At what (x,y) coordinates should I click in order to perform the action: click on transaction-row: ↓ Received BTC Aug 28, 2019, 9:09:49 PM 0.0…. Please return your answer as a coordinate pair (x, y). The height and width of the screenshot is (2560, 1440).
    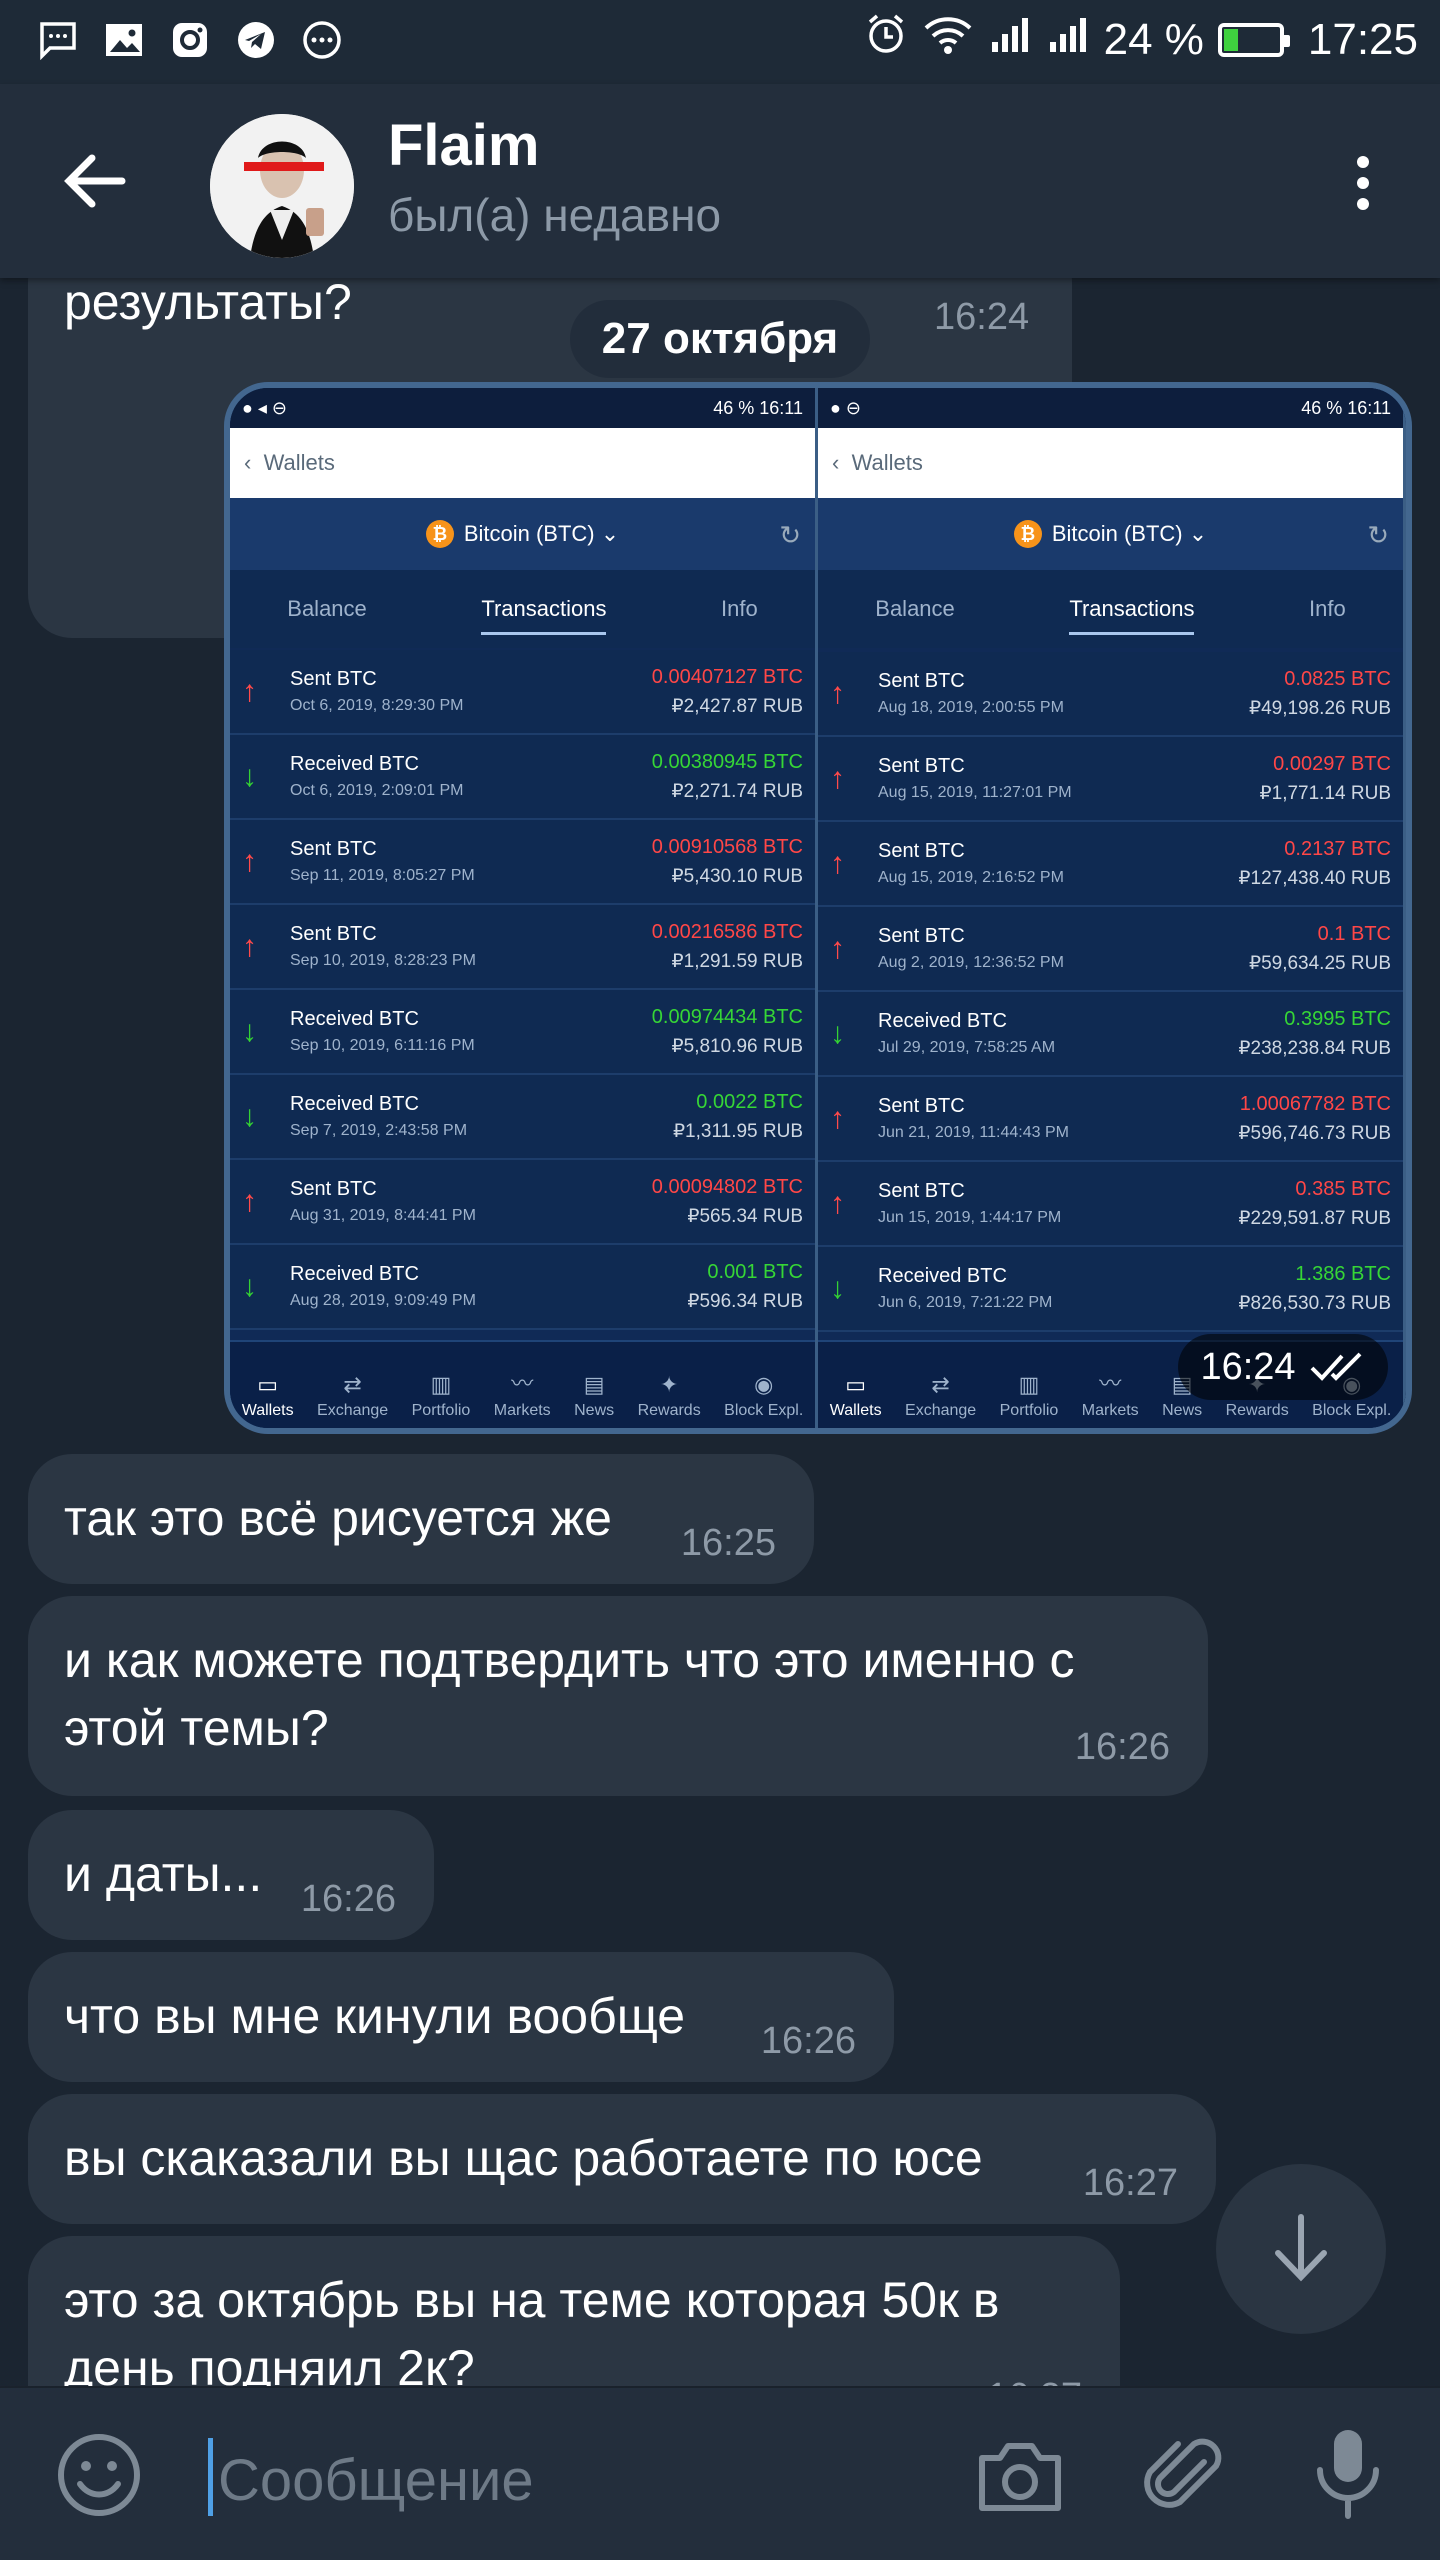
    Looking at the image, I should click on (522, 1287).